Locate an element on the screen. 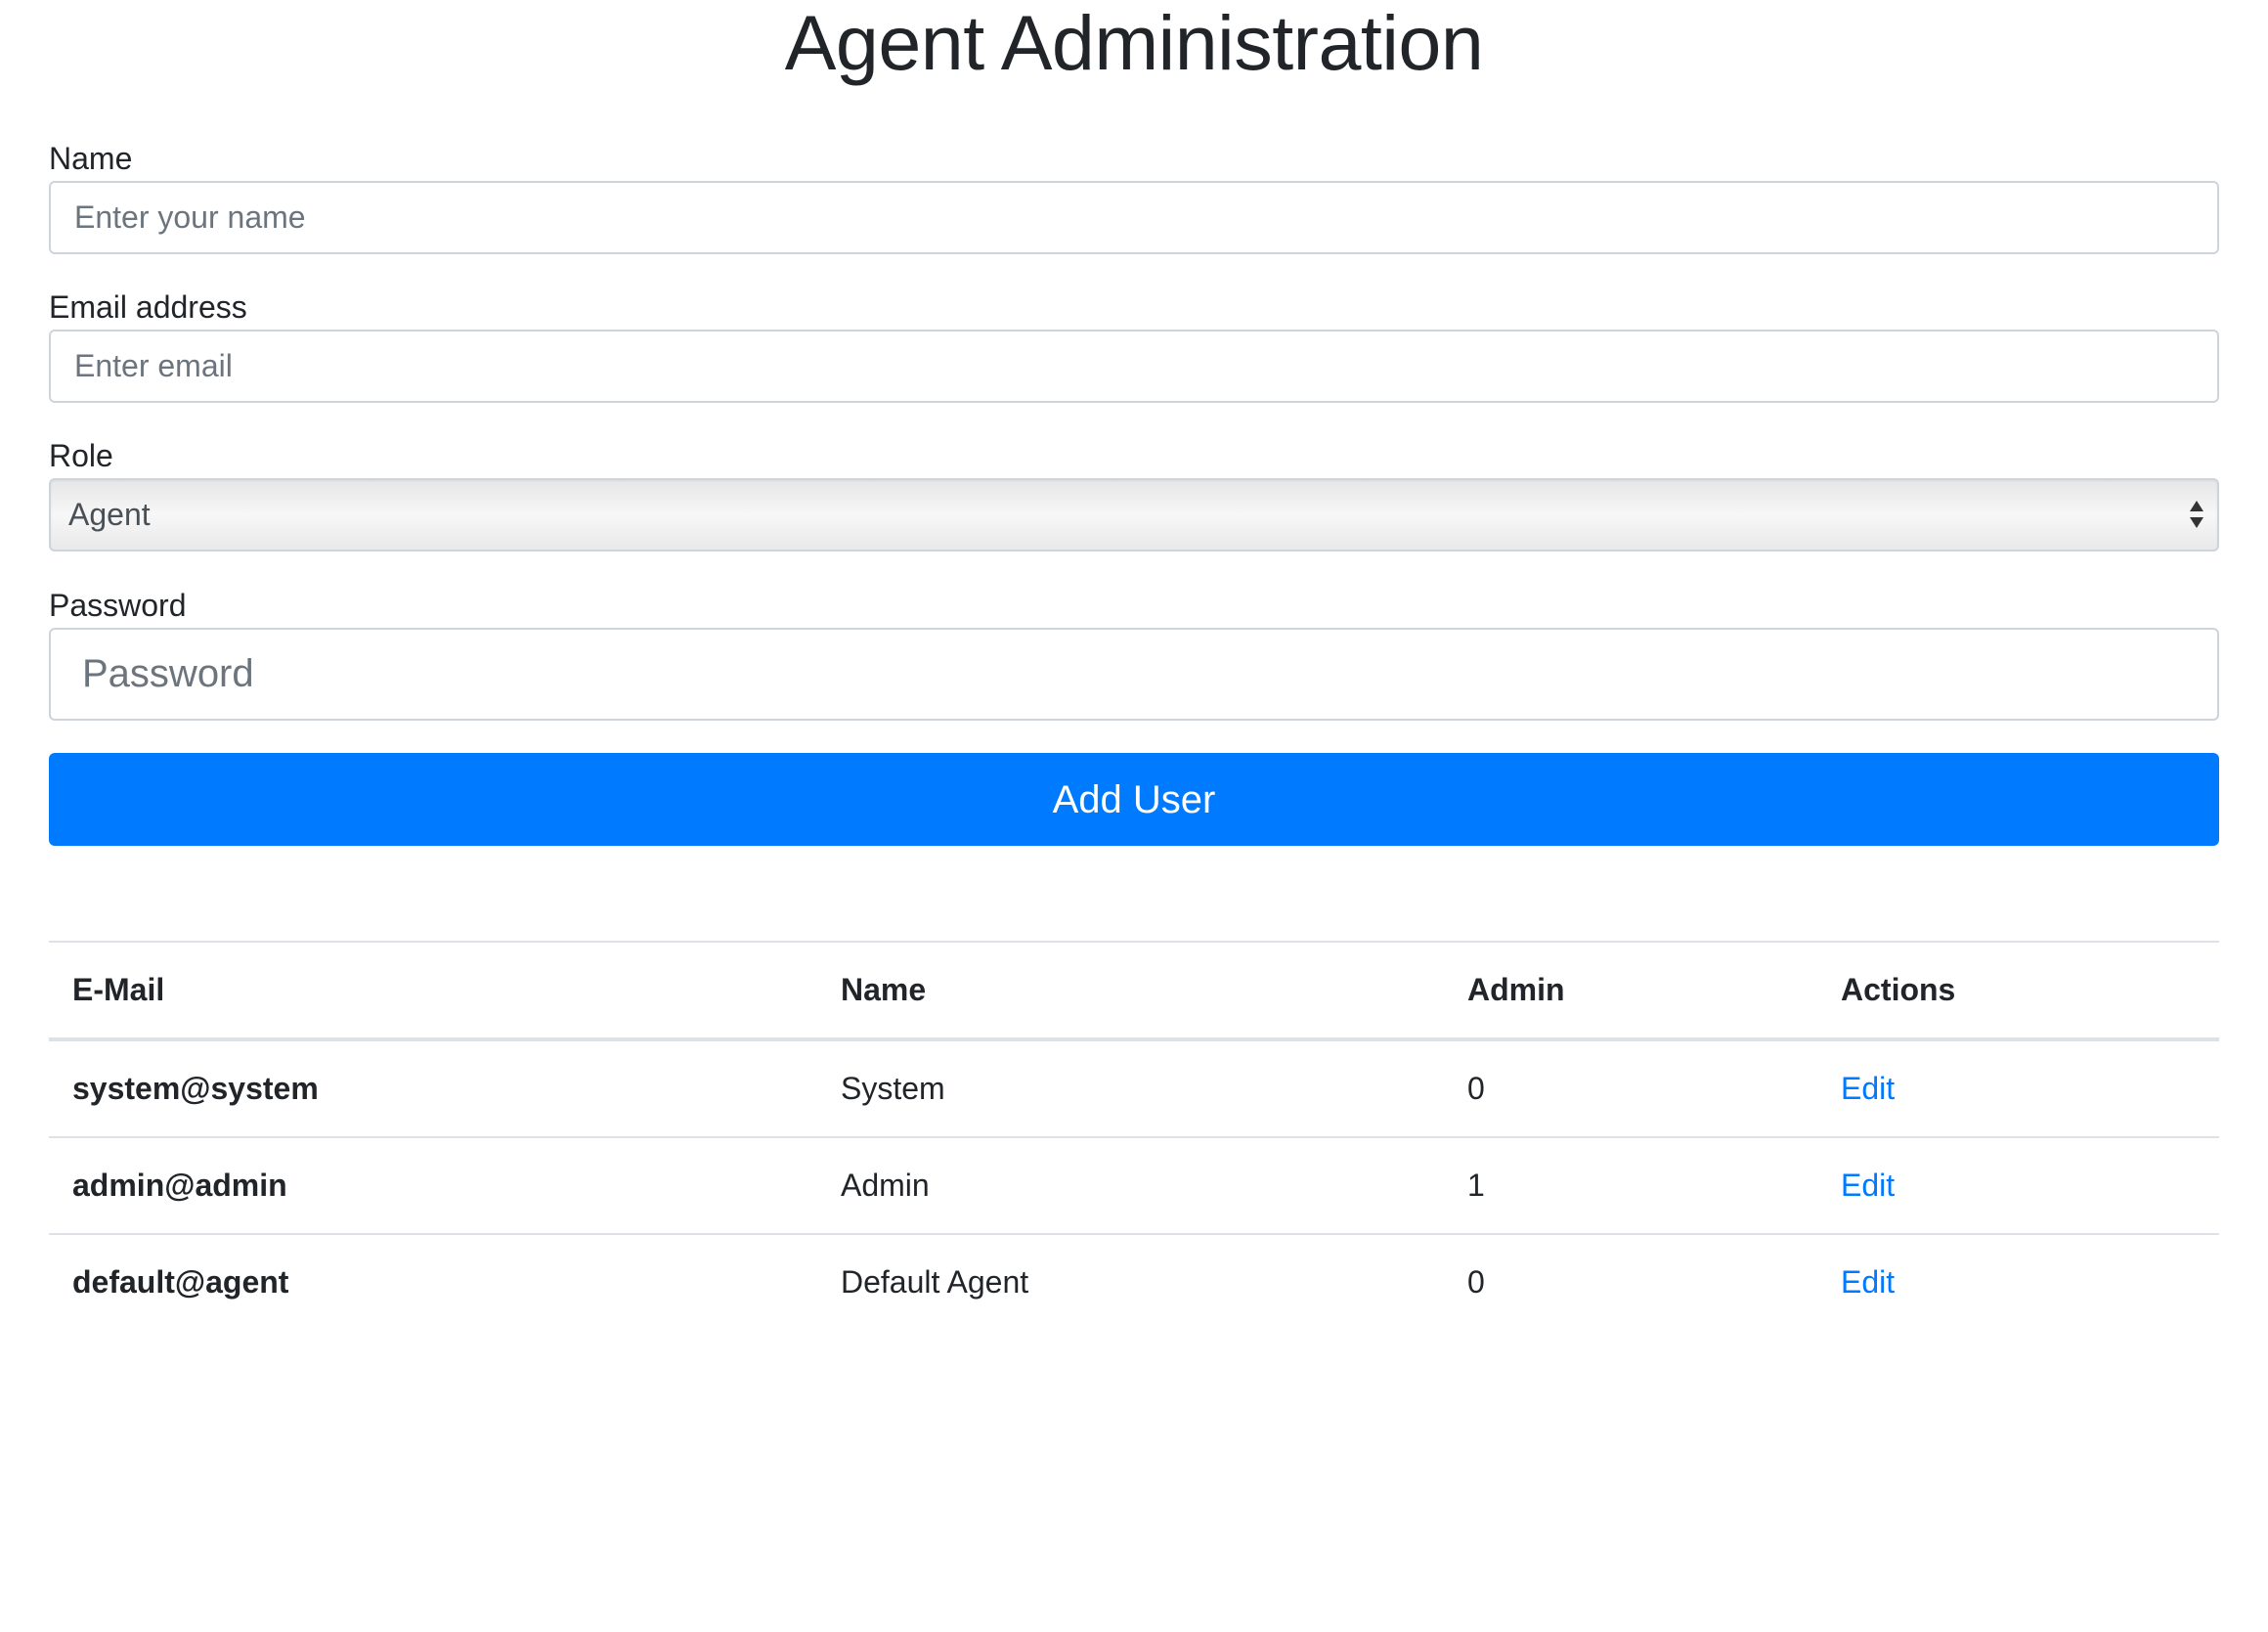 The width and height of the screenshot is (2268, 1632). row-email: system@system is located at coordinates (433, 1088).